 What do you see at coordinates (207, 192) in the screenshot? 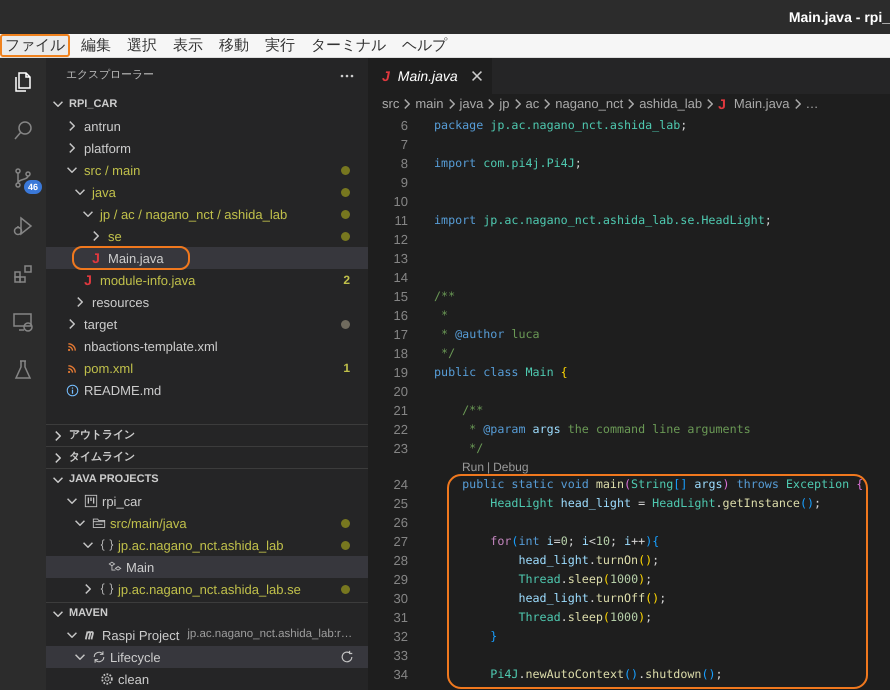
I see `tree-item: java` at bounding box center [207, 192].